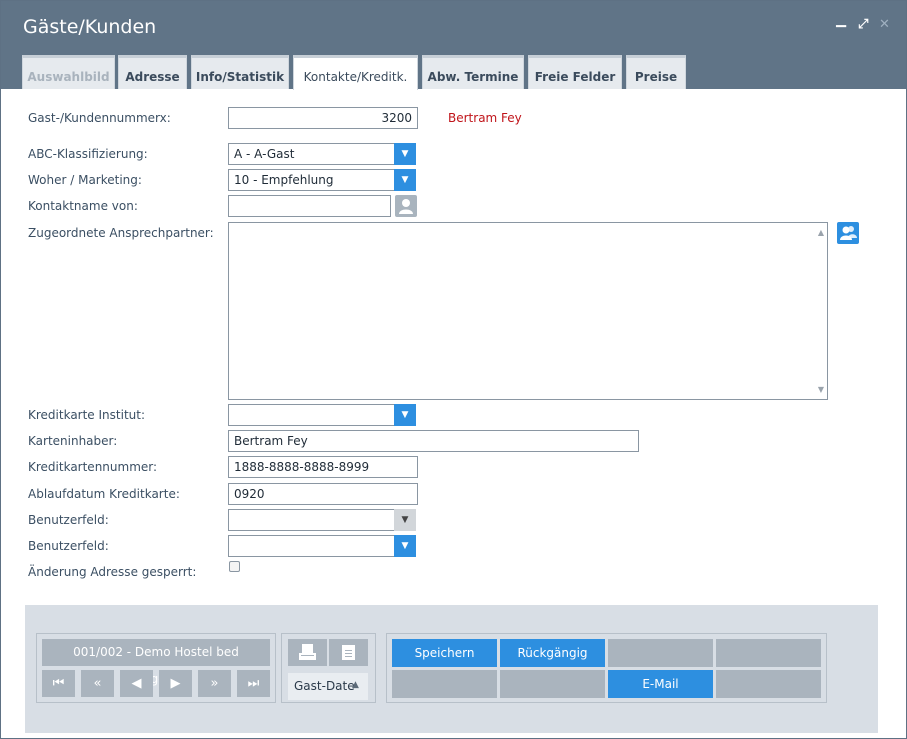 This screenshot has height=739, width=907. What do you see at coordinates (322, 546) in the screenshot?
I see `user-field-2-select: ▼` at bounding box center [322, 546].